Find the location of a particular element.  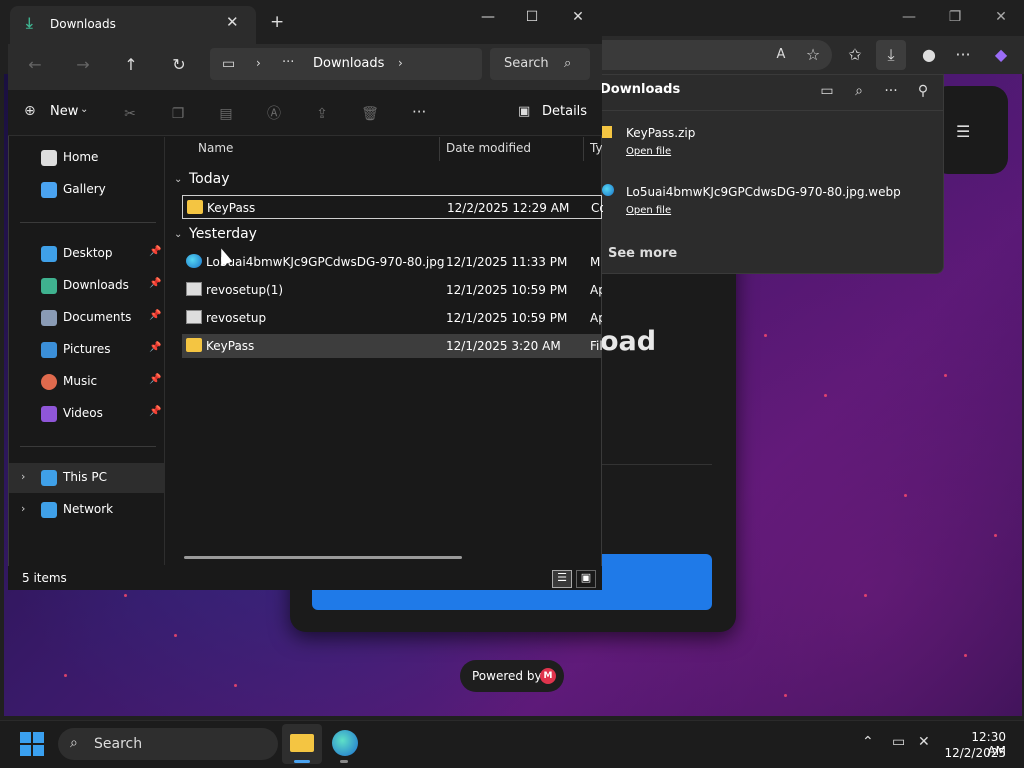

sidebar-item-this-pc: › This PC is located at coordinates (87, 478).